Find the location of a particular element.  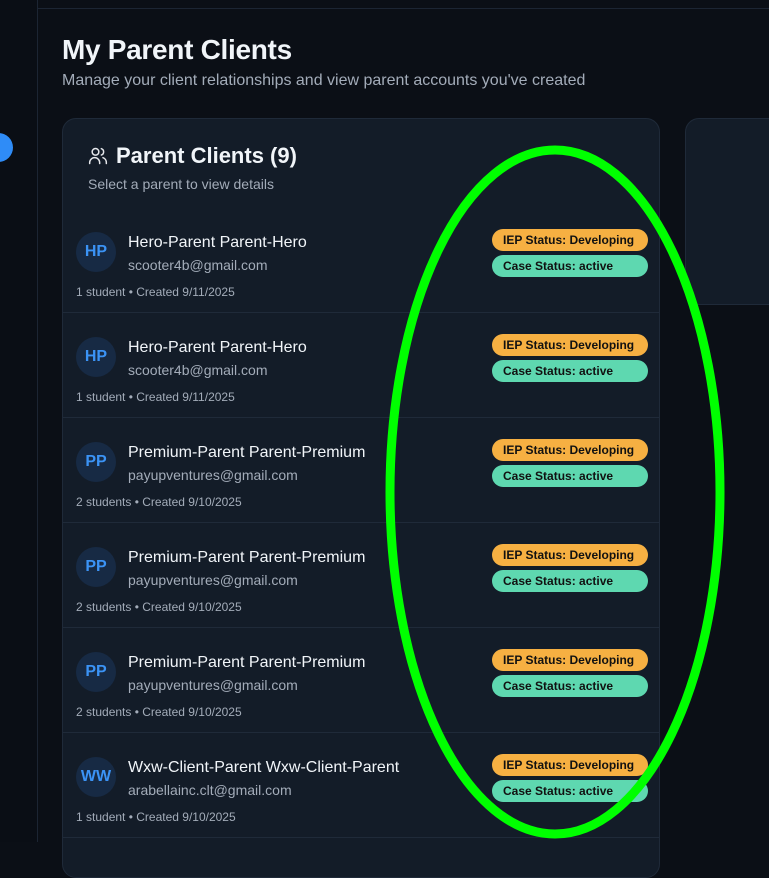

client-email: arabellainc.clt@gmail.com is located at coordinates (210, 790).